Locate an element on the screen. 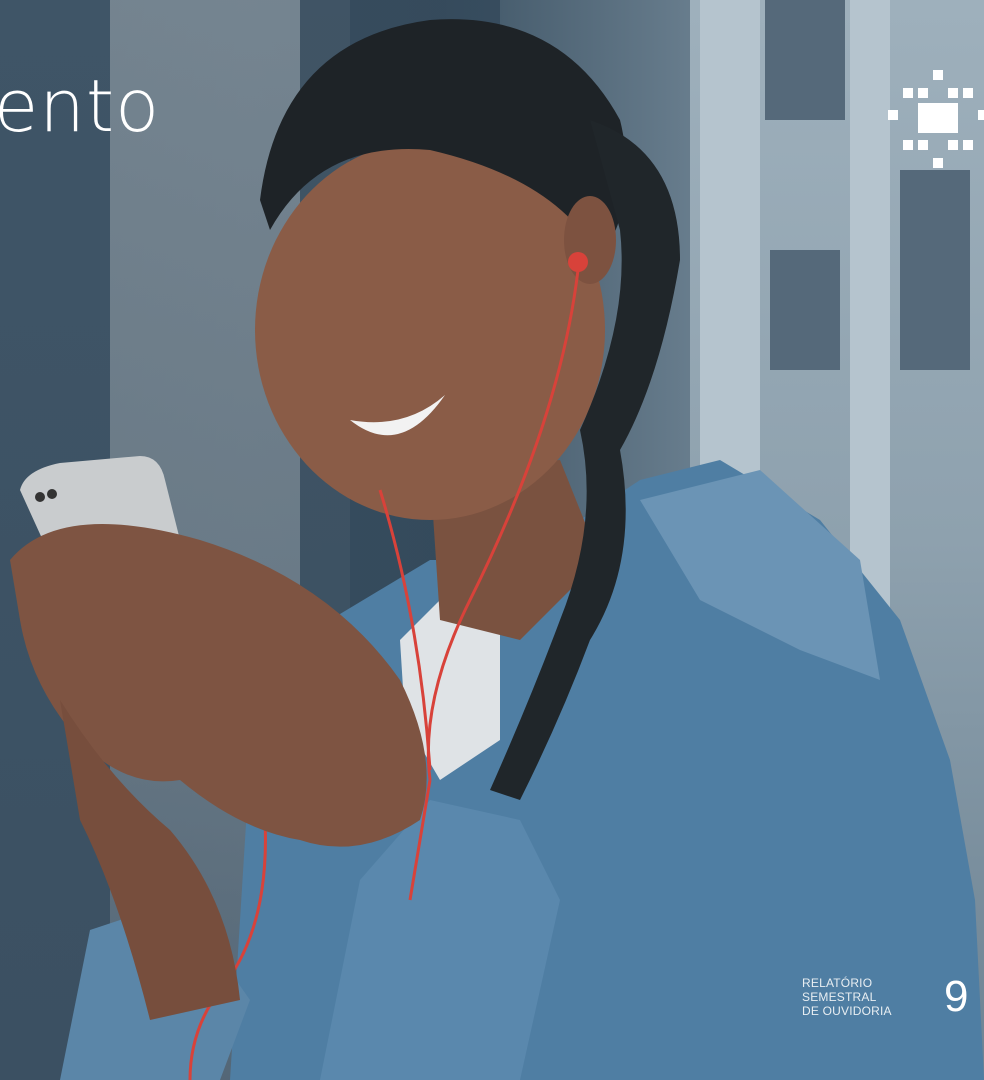 Image resolution: width=984 pixels, height=1080 pixels. section-heading: ento is located at coordinates (80, 106).